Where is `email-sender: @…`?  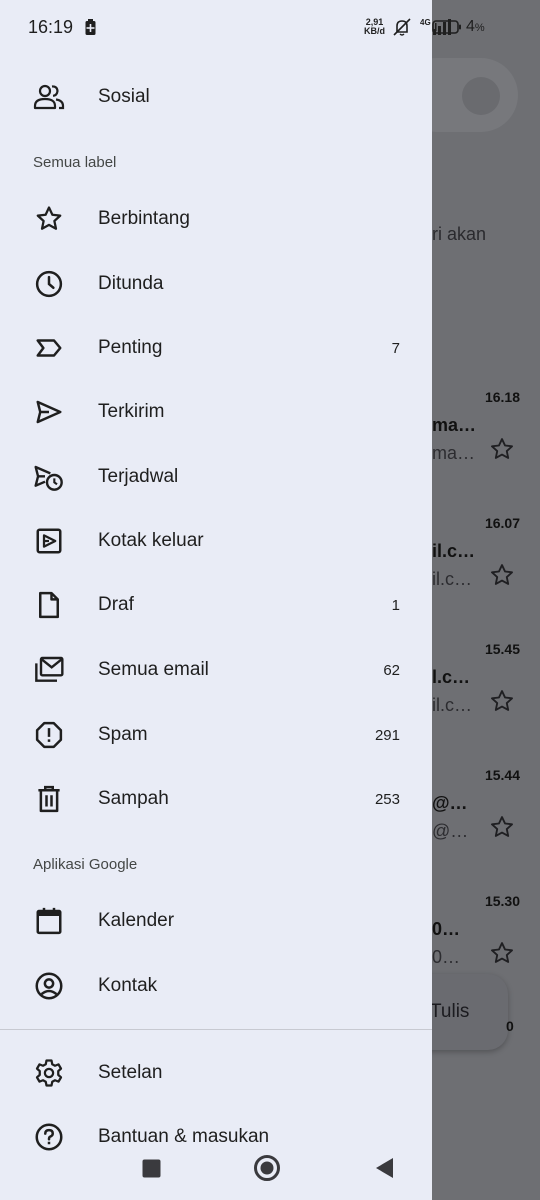 email-sender: @… is located at coordinates (450, 803).